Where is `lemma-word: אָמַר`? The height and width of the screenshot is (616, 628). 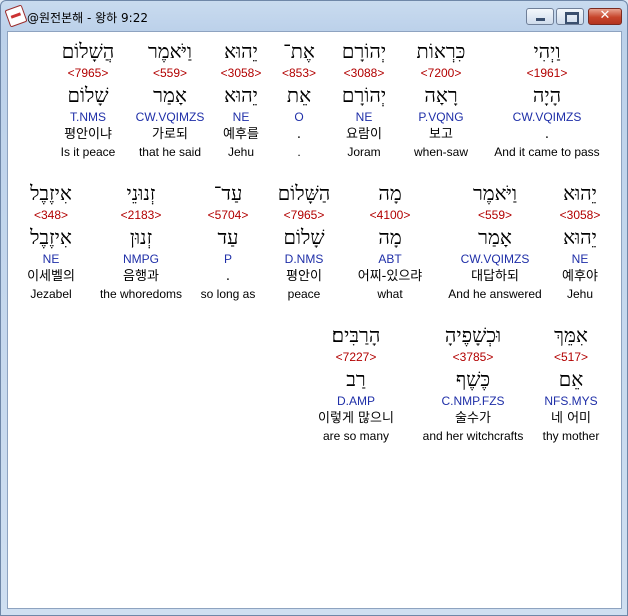
lemma-word: אָמַר is located at coordinates (170, 95).